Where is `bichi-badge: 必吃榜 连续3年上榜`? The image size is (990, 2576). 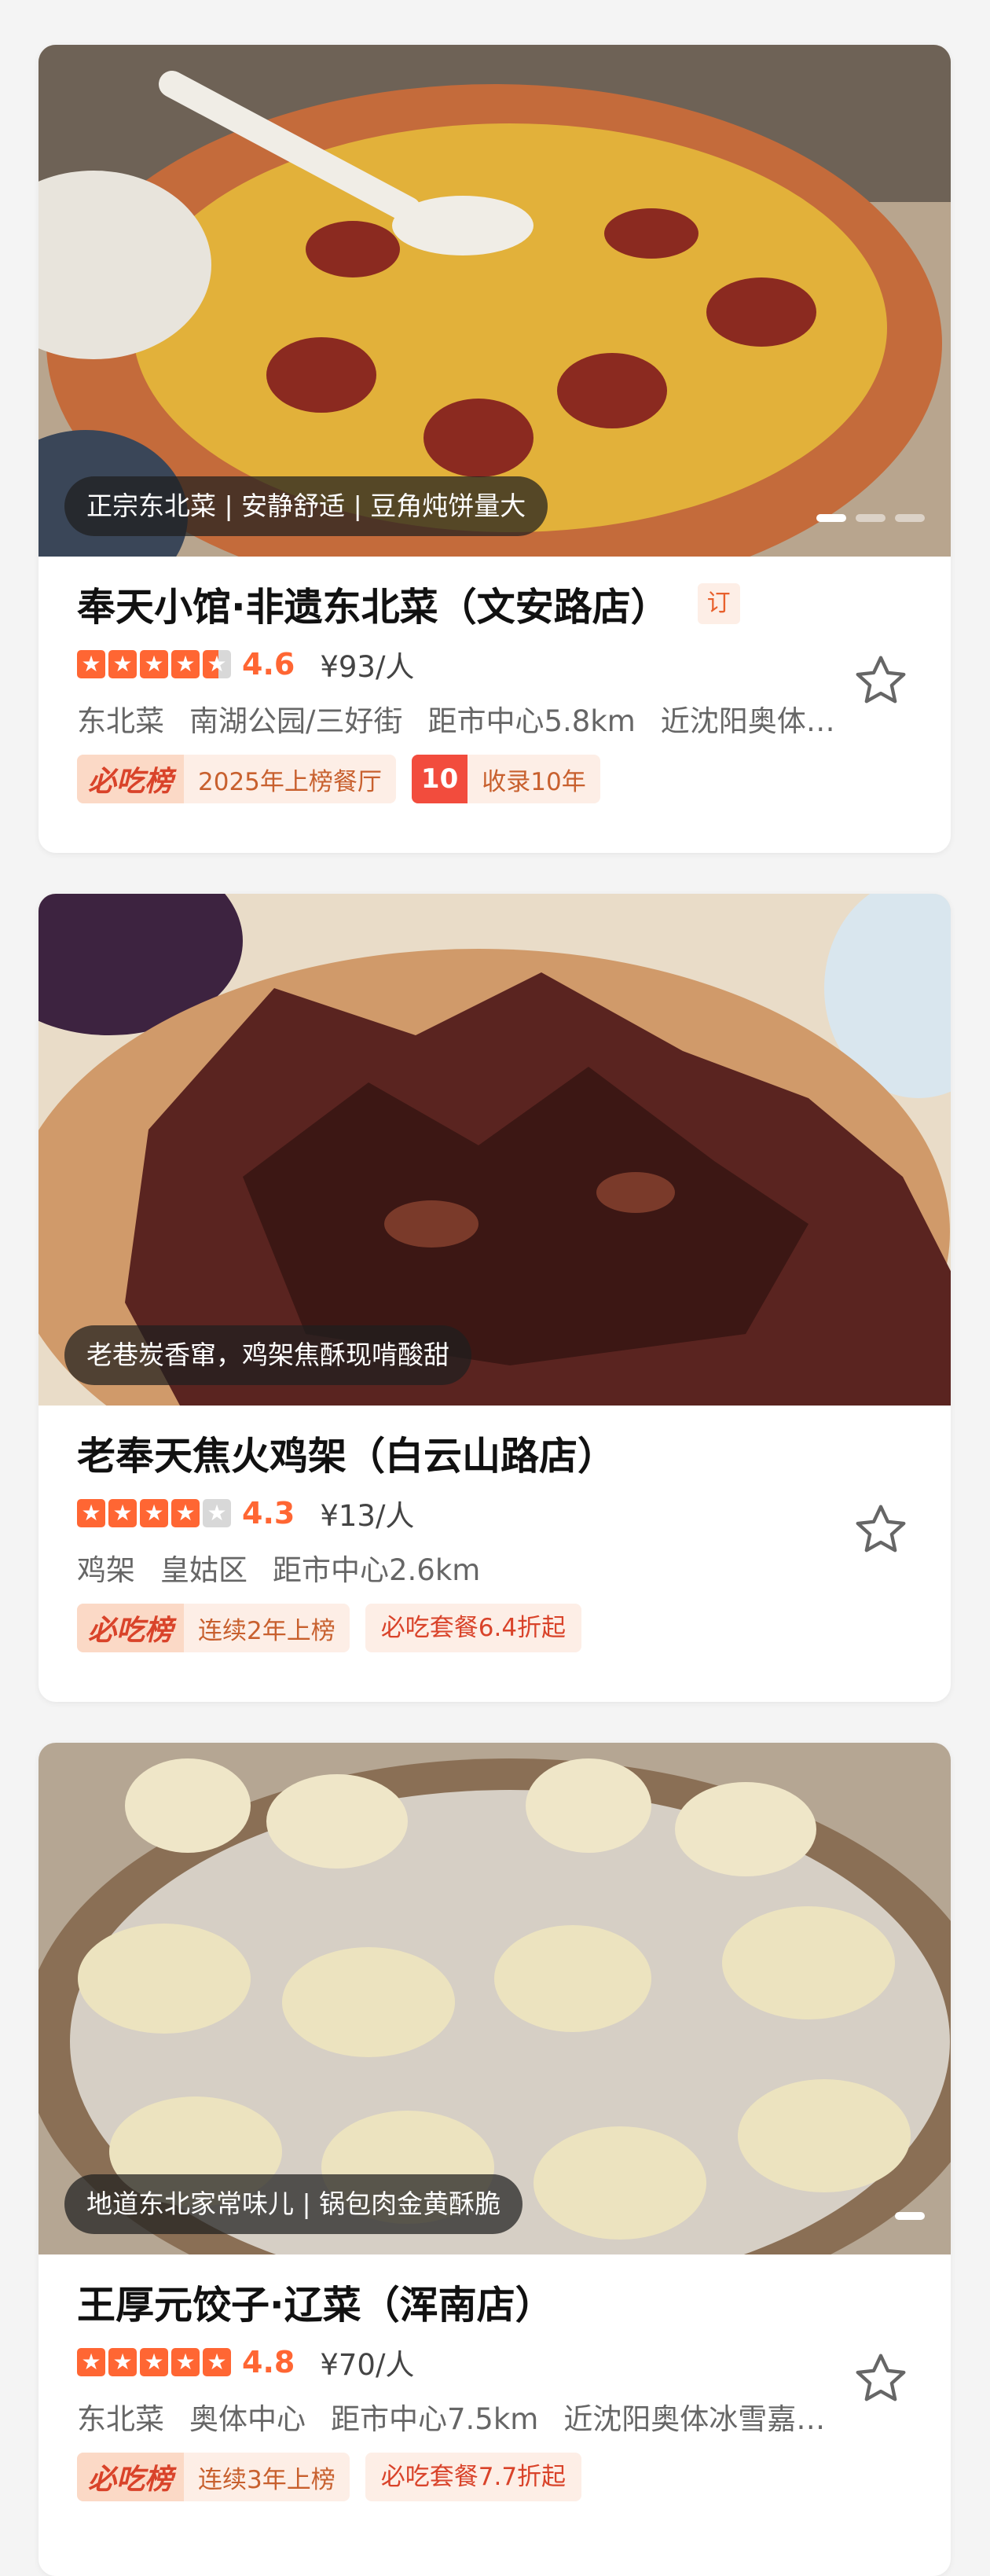 bichi-badge: 必吃榜 连续3年上榜 is located at coordinates (213, 2477).